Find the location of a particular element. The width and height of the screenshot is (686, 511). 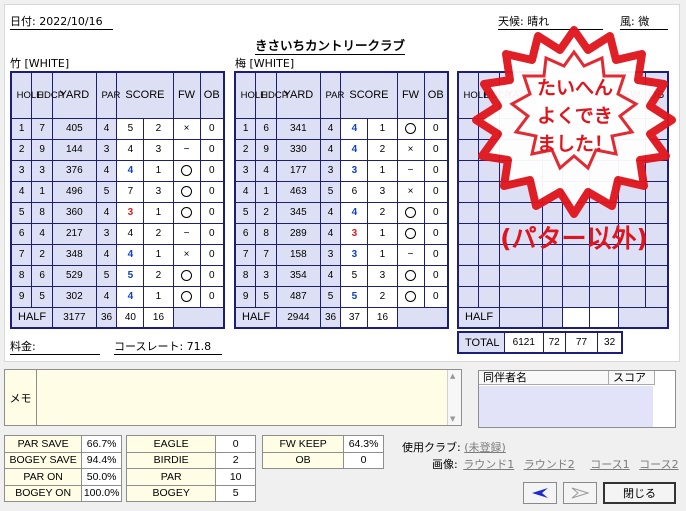

scroll-down-icon: ▼ is located at coordinates (452, 419).